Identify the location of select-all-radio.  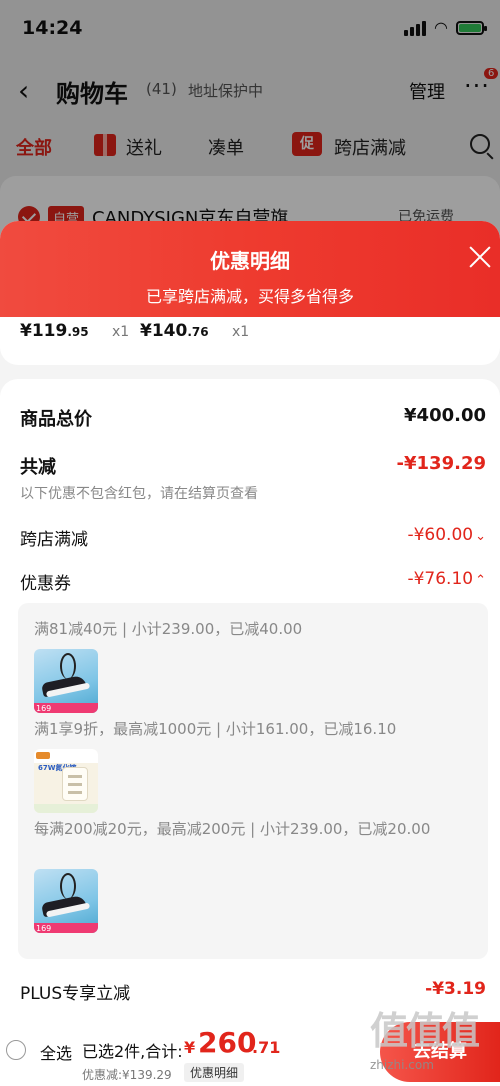
(16, 1050).